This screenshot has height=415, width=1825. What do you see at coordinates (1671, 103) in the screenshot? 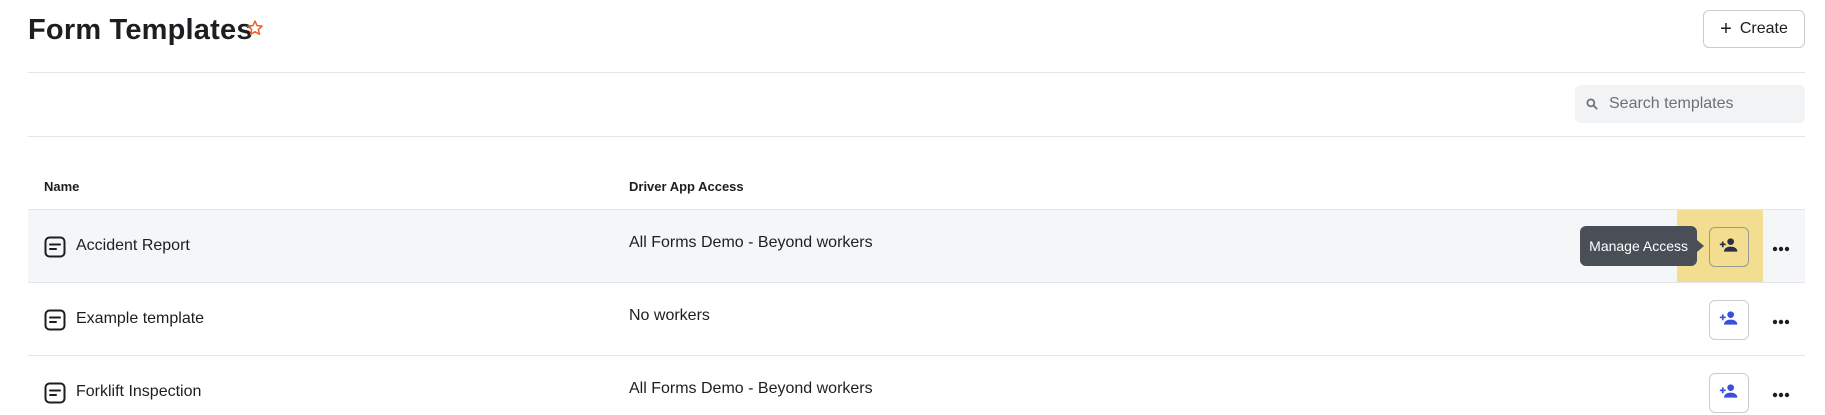
I see `search-placeholder: Search templates` at bounding box center [1671, 103].